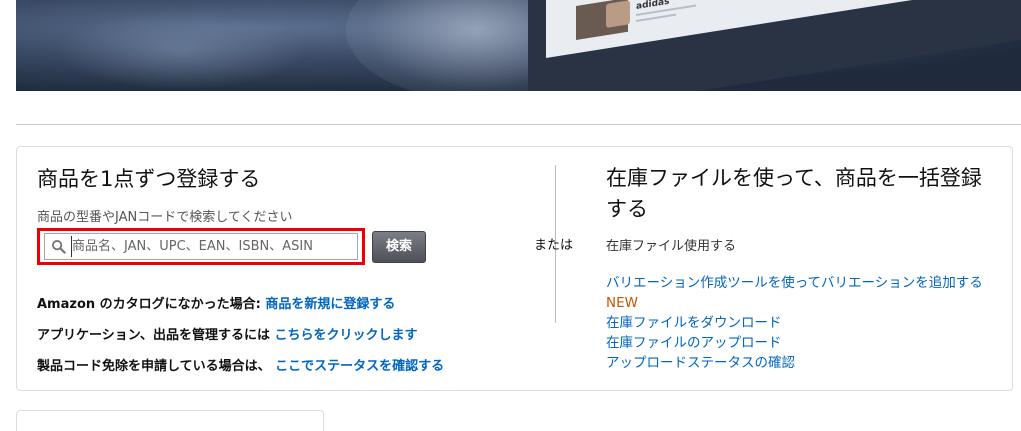 The width and height of the screenshot is (1021, 431). I want to click on check-status-link: ここでステータスを確認する, so click(359, 366).